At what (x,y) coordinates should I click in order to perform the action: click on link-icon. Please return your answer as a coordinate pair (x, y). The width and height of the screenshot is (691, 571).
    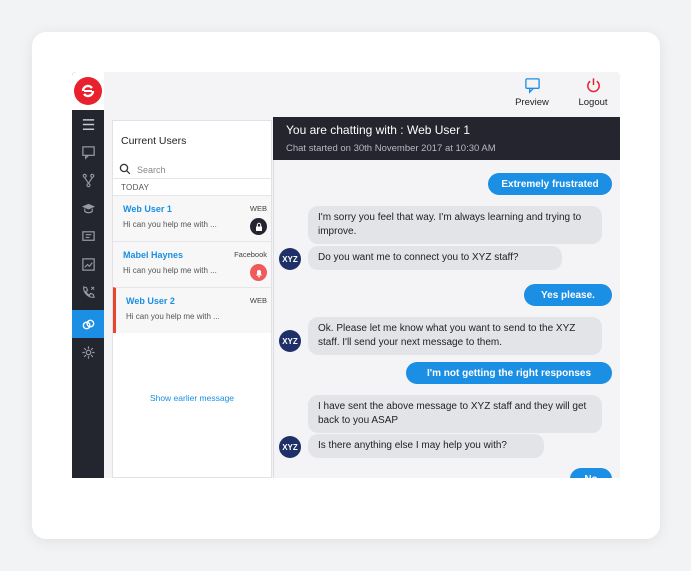
    Looking at the image, I should click on (88, 324).